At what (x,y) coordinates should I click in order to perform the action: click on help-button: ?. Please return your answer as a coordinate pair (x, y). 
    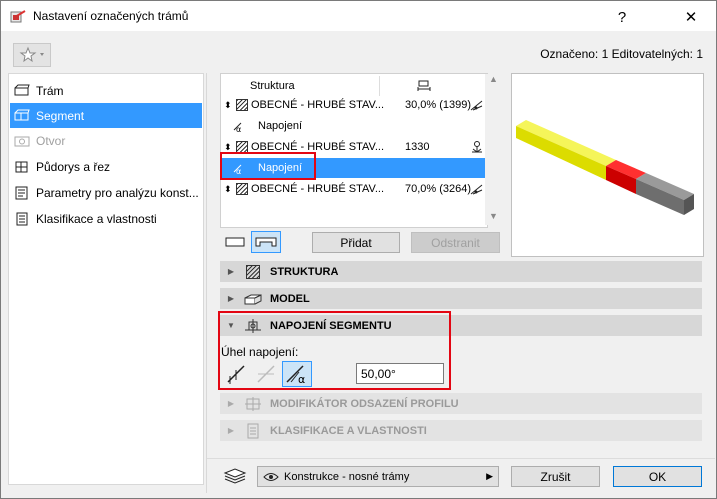
    Looking at the image, I should click on (622, 17).